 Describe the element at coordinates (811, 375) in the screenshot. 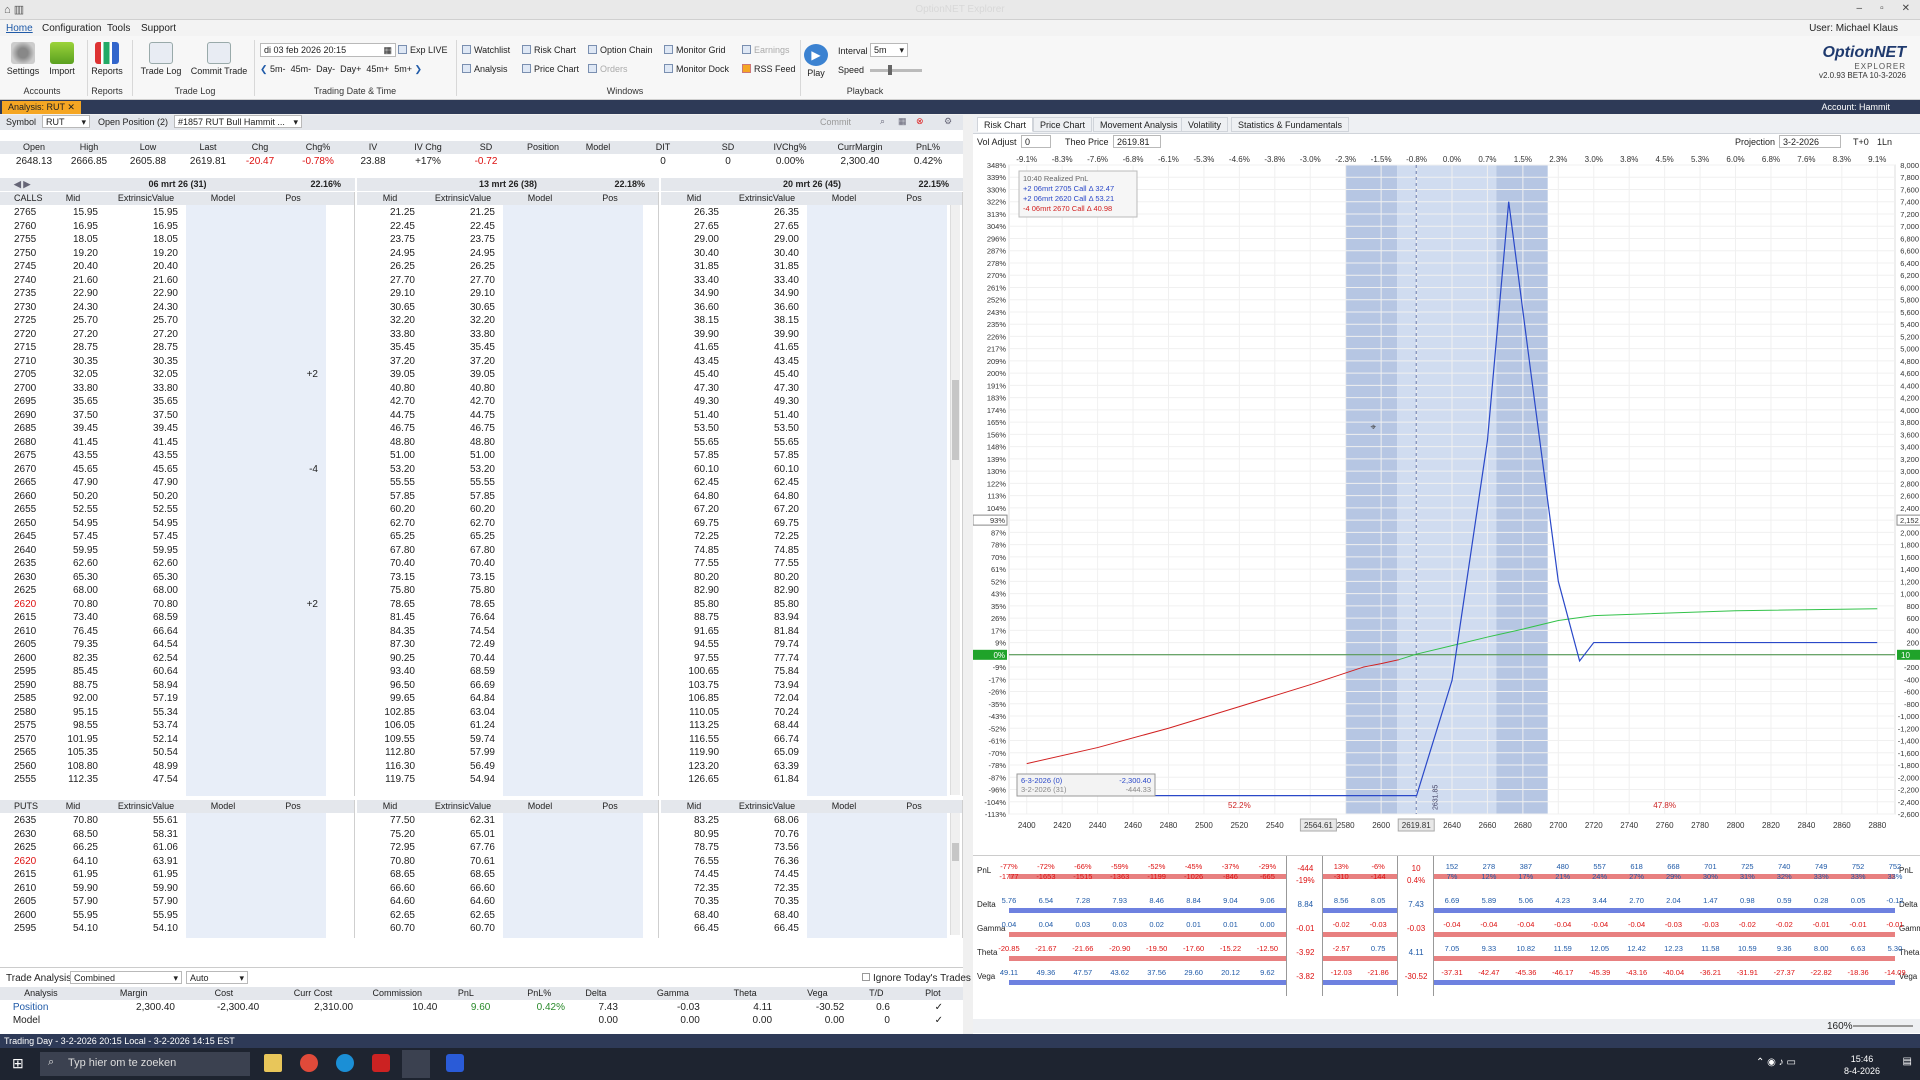

I see `chain-row: 45.40 45.40` at that location.